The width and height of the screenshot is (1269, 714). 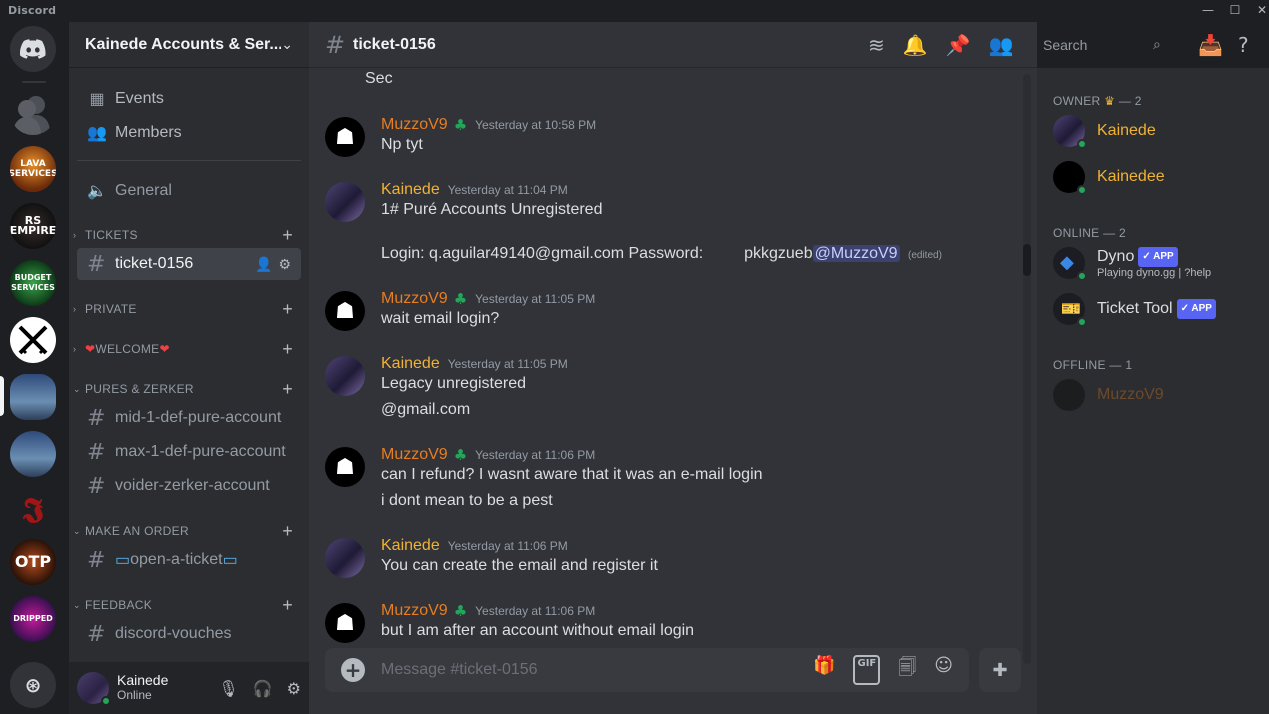 I want to click on member-item: ◆ Dyno ✓ APP Playing dyno.gg | ?help, so click(x=1132, y=263).